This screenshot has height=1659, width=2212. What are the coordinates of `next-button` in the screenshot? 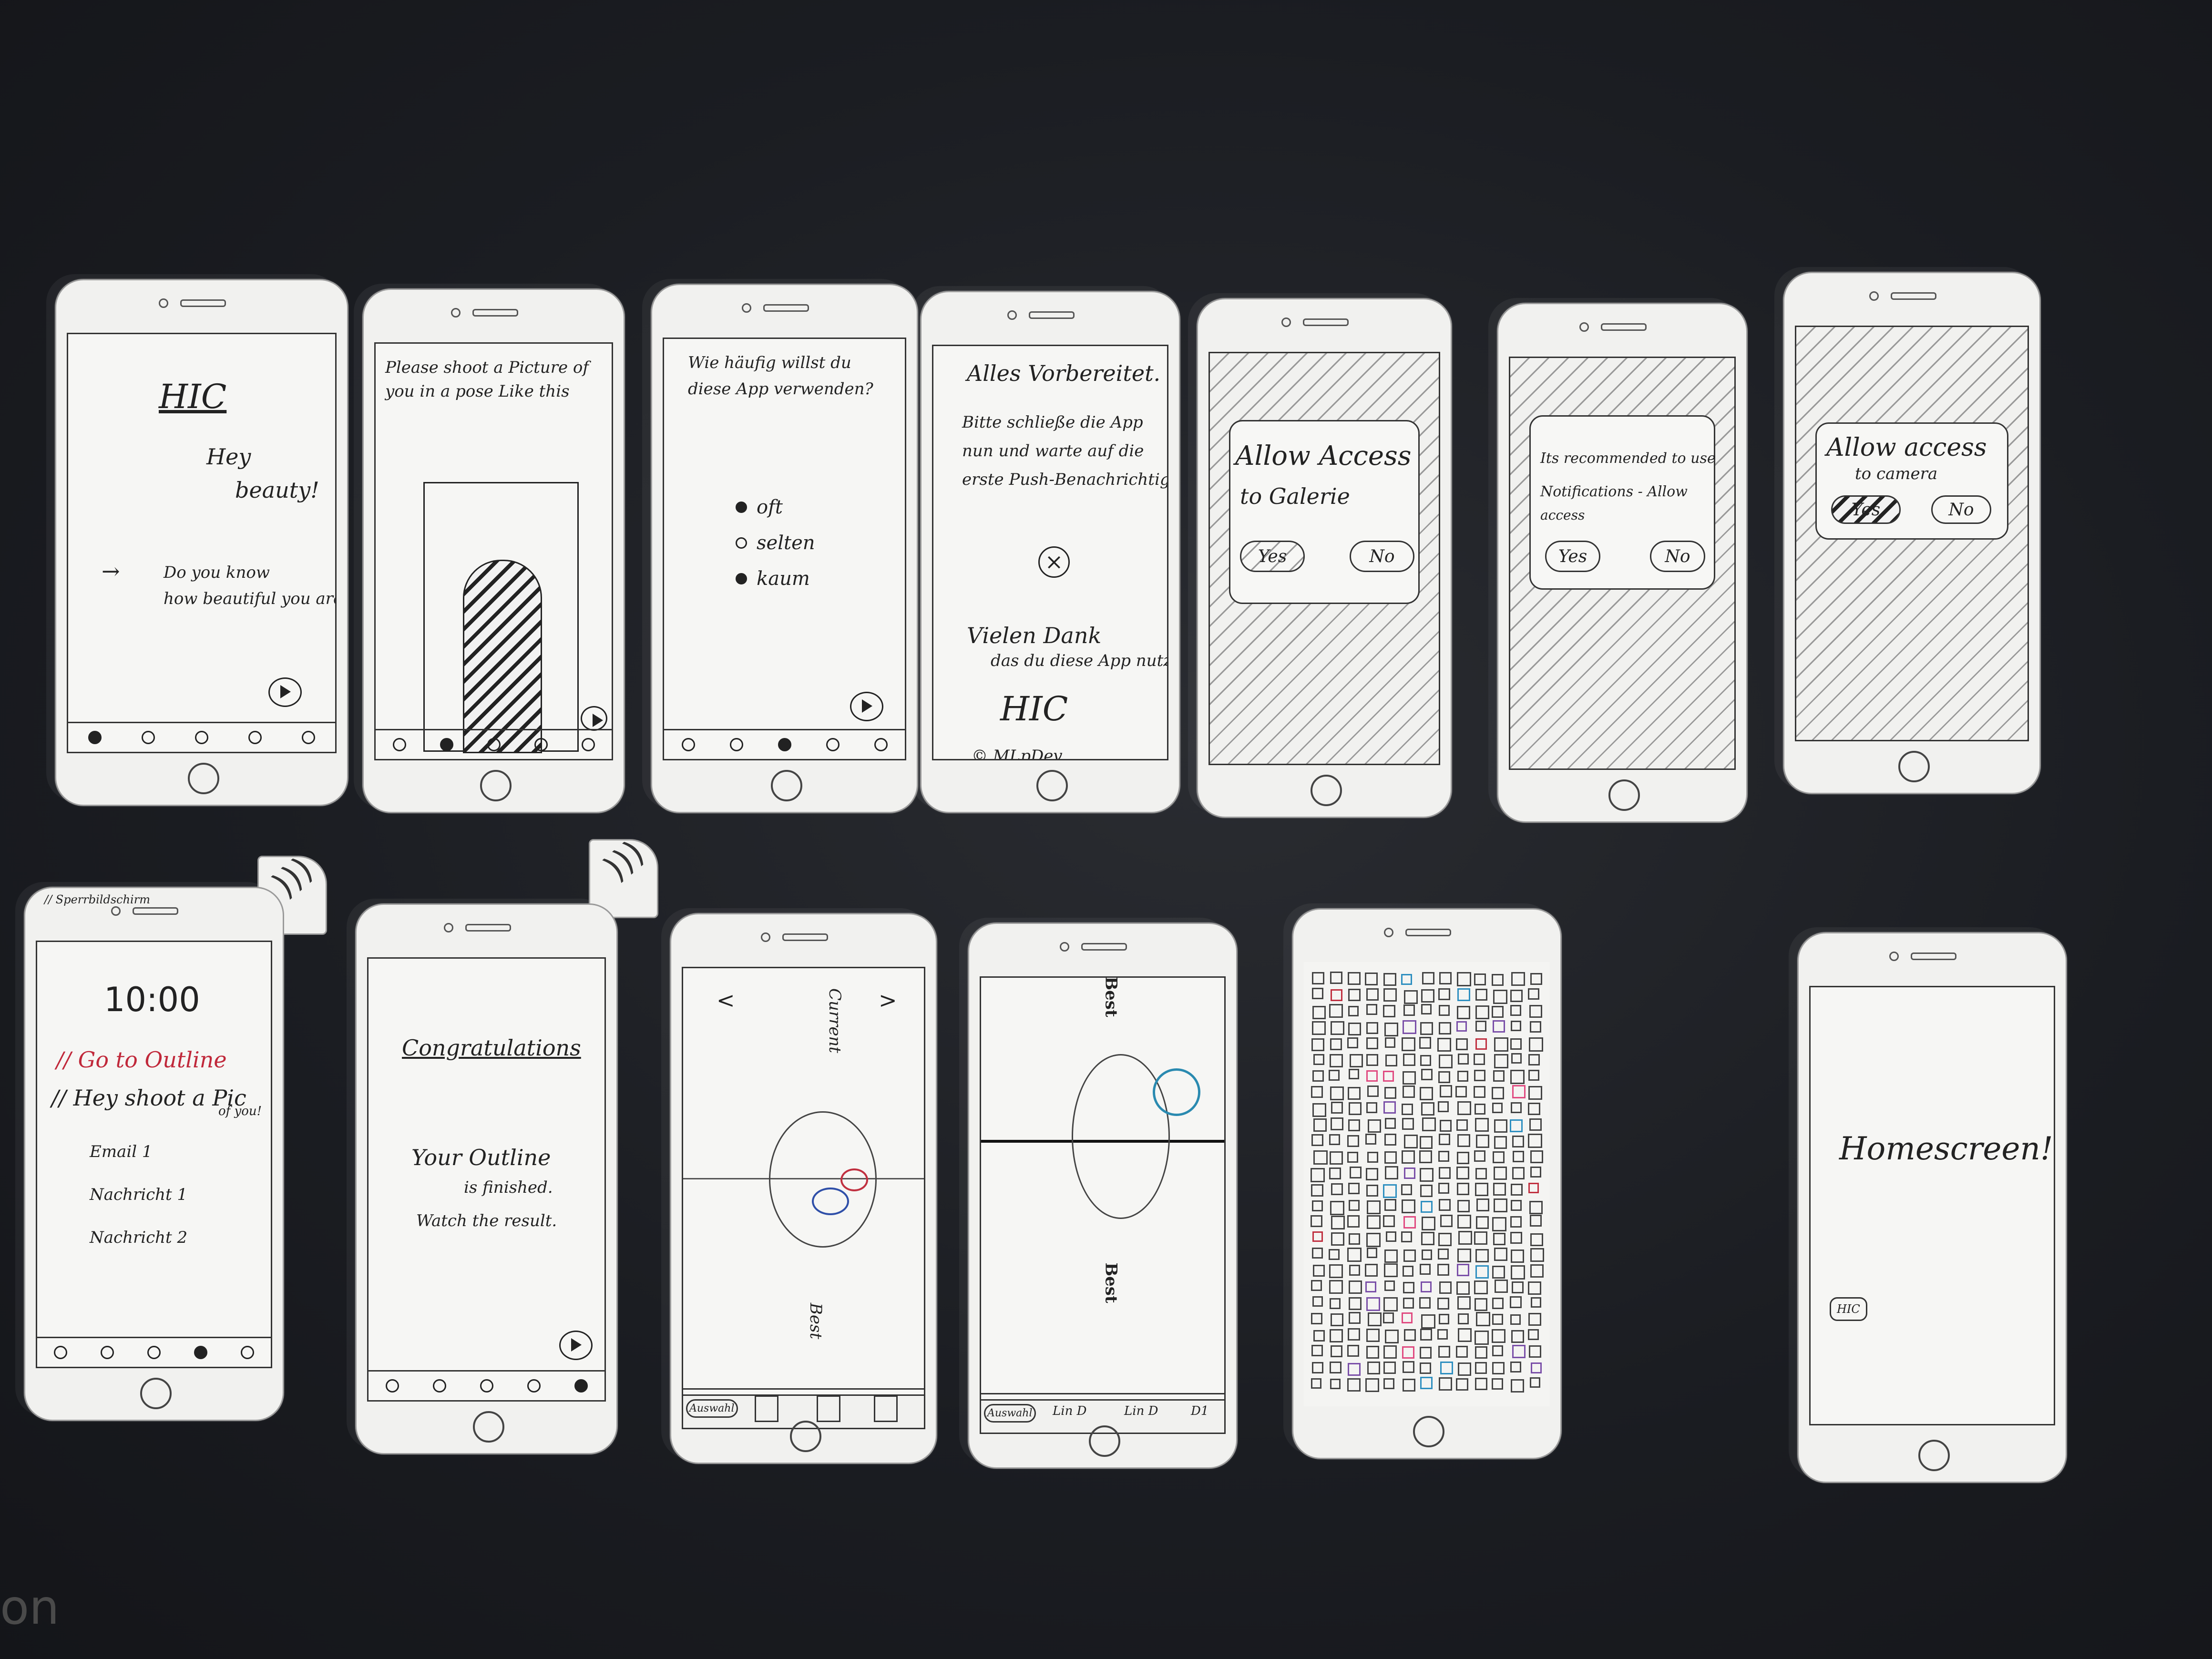 It's located at (594, 718).